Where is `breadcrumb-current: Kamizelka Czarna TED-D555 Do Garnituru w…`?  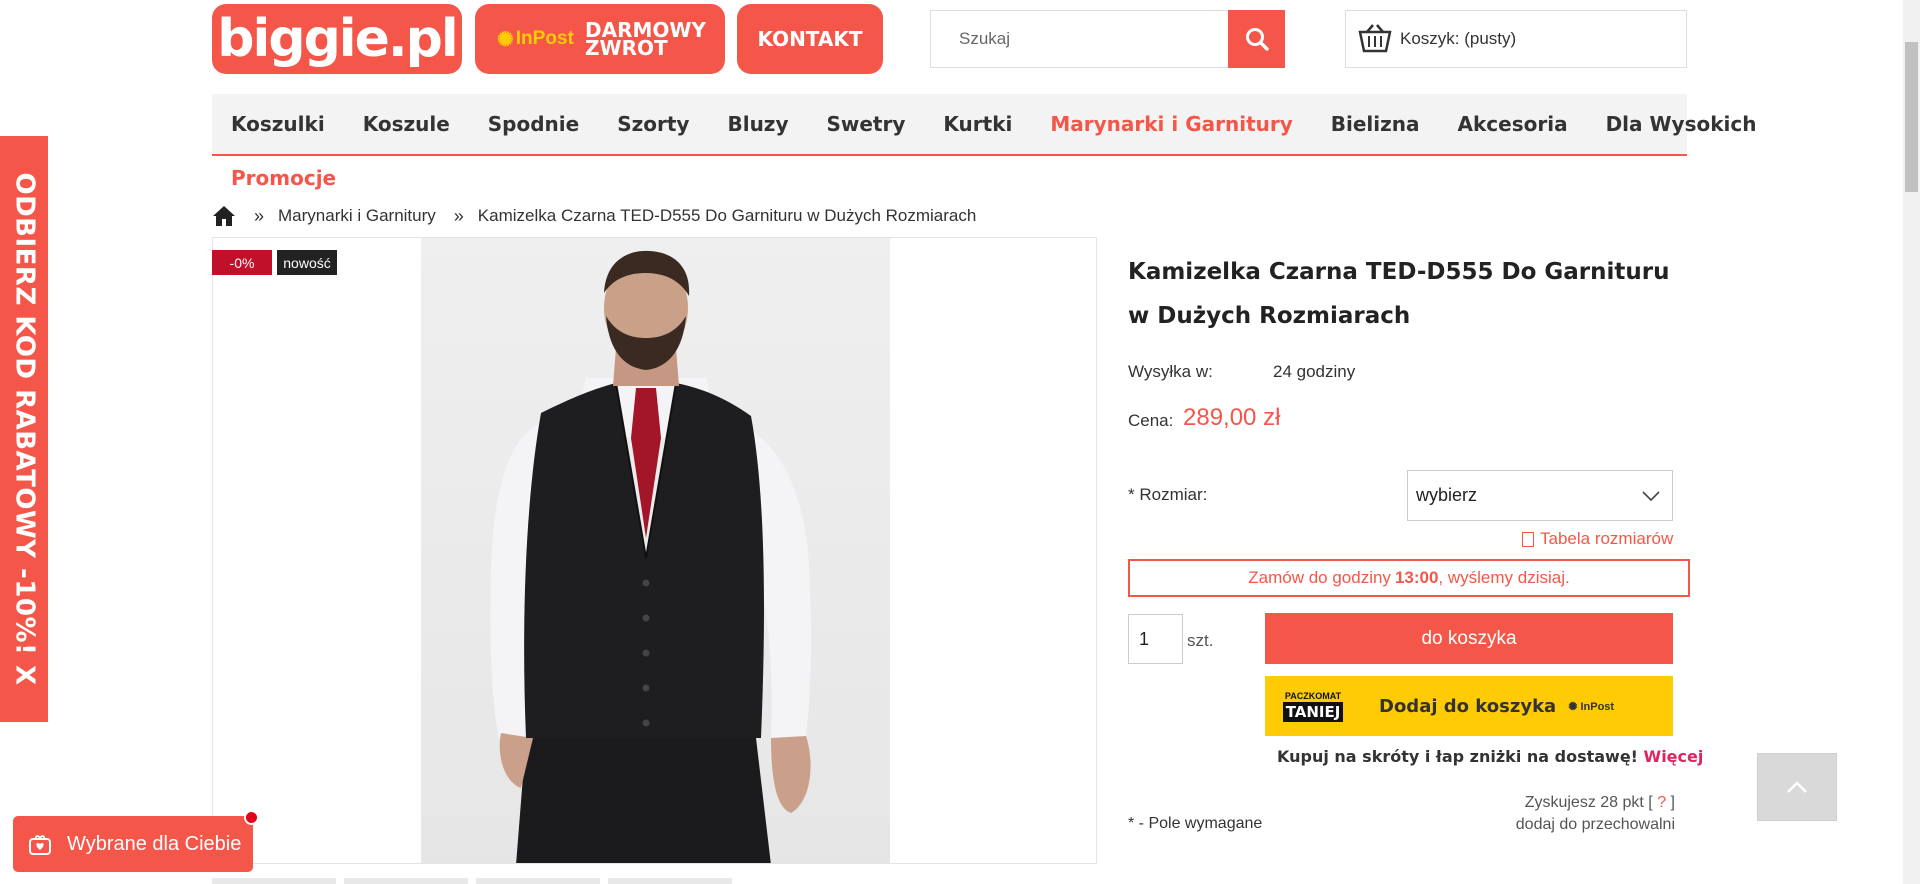
breadcrumb-current: Kamizelka Czarna TED-D555 Do Garnituru w… is located at coordinates (727, 215).